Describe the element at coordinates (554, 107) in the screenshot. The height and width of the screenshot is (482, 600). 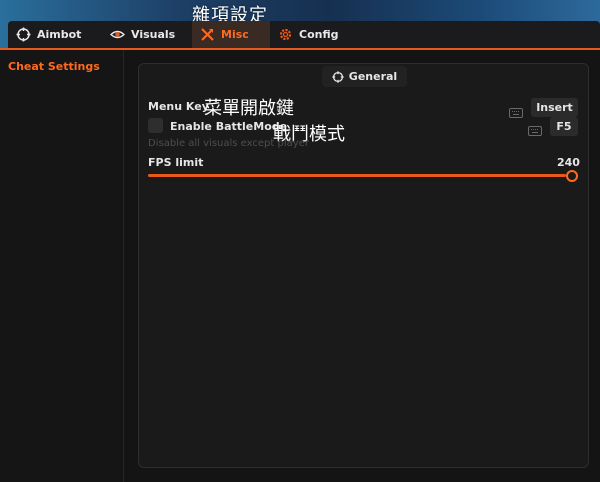
I see `menu-key-binding-button: Insert` at that location.